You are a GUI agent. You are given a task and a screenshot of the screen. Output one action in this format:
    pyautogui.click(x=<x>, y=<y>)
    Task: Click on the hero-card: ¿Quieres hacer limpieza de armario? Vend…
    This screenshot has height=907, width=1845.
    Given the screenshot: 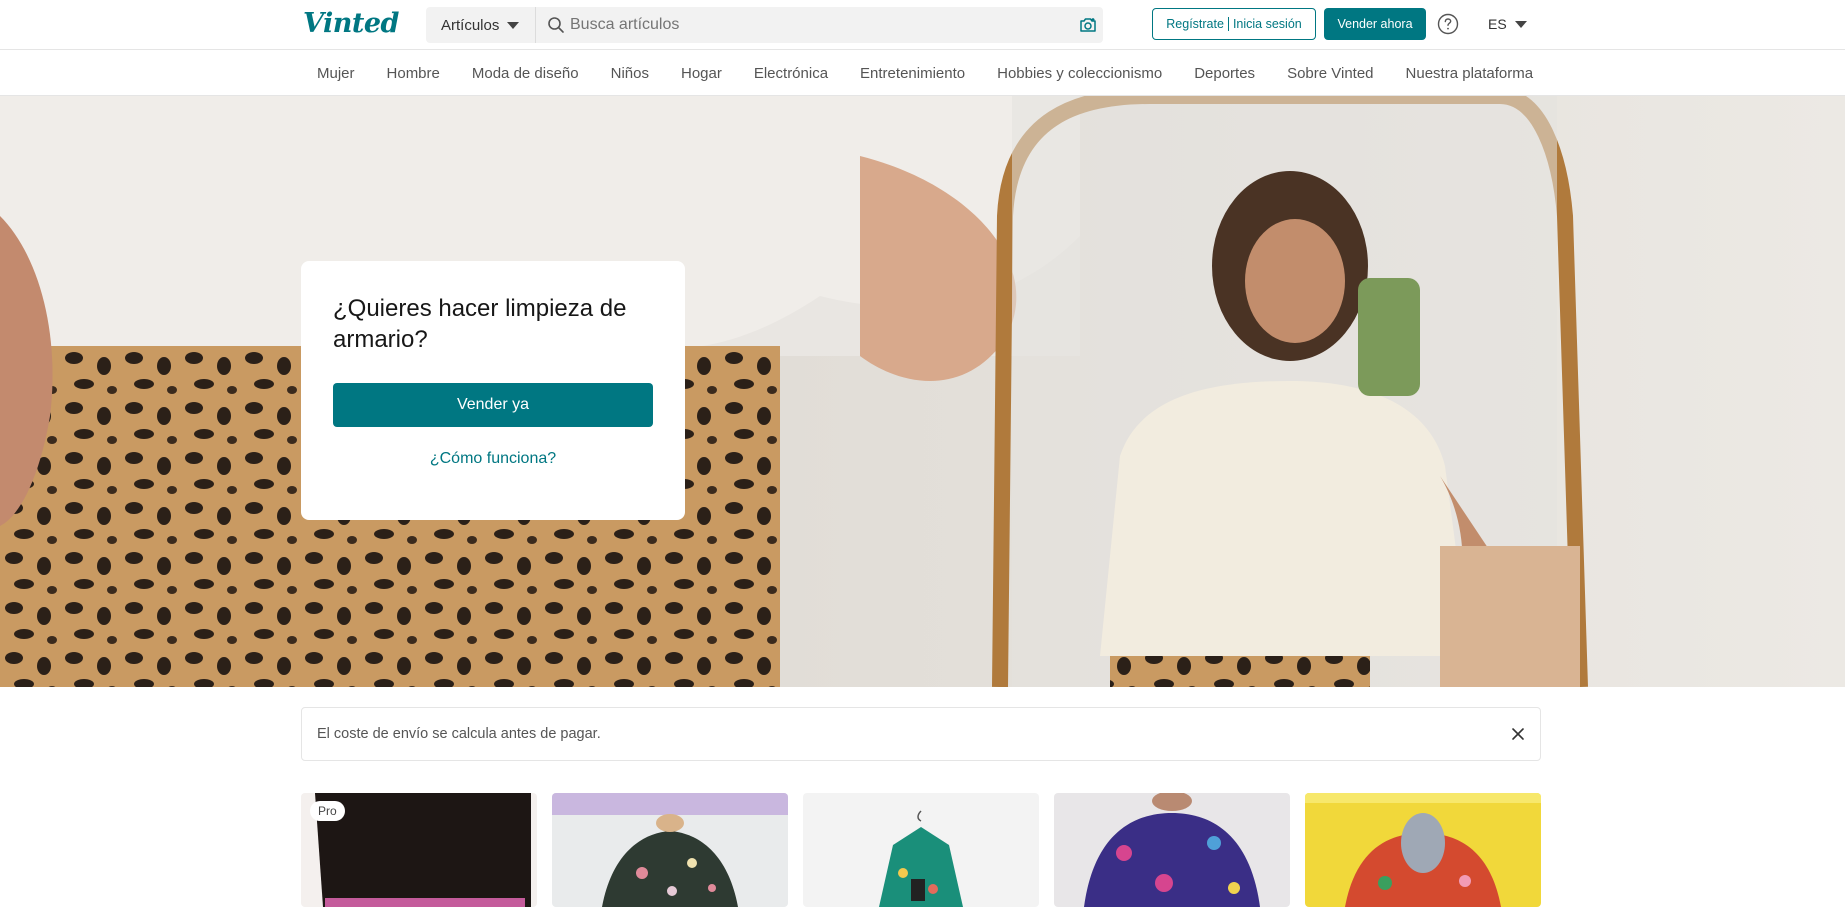 What is the action you would take?
    pyautogui.click(x=493, y=390)
    